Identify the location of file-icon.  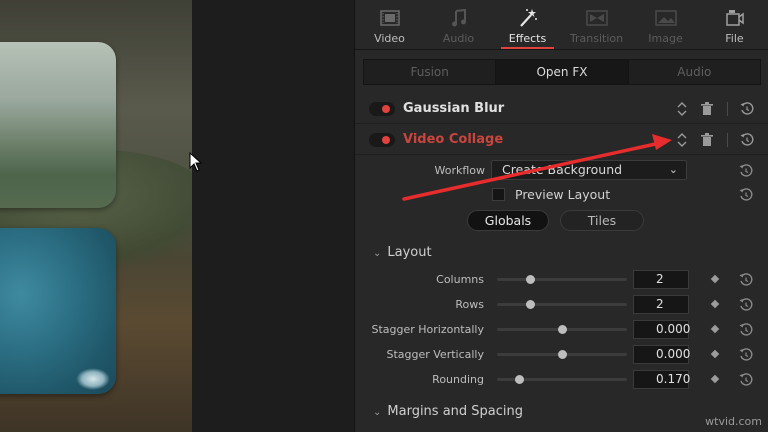
(735, 18).